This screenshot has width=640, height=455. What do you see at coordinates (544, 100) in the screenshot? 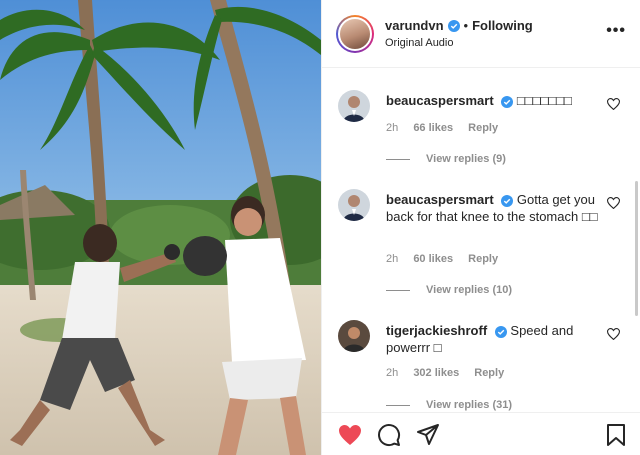
I see `comment-text: □□□□□□□` at bounding box center [544, 100].